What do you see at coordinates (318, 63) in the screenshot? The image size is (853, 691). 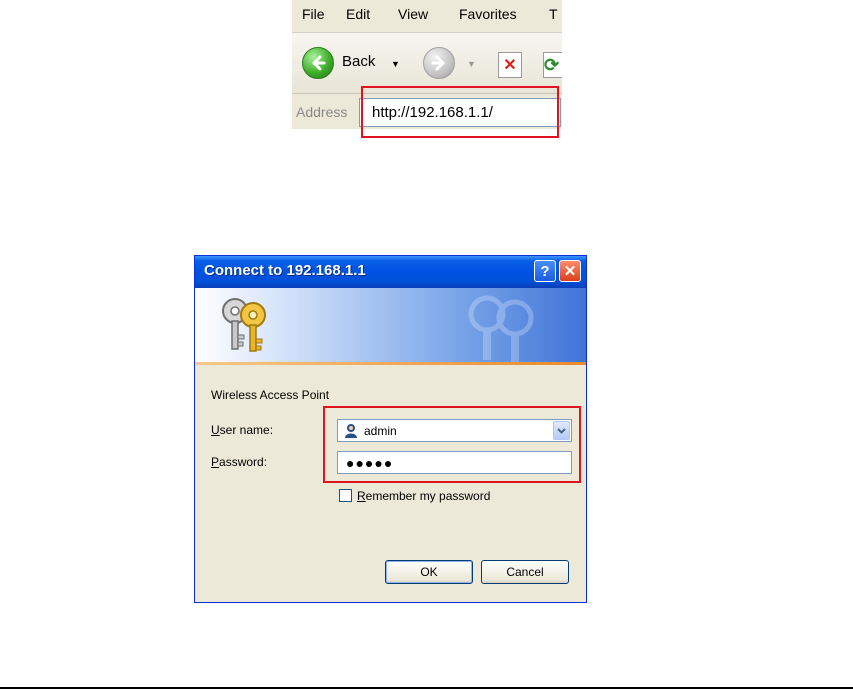 I see `back-arrow-icon` at bounding box center [318, 63].